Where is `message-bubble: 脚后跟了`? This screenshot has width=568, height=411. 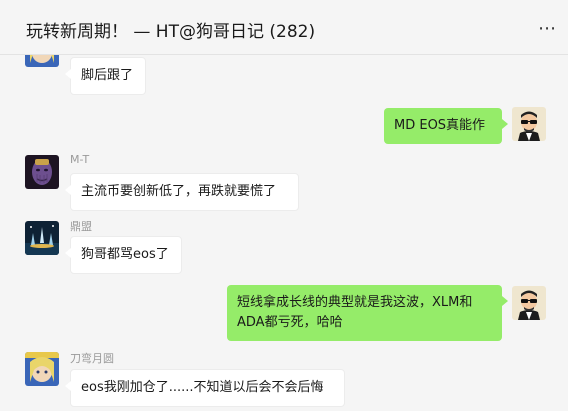
message-bubble: 脚后跟了 is located at coordinates (105, 76).